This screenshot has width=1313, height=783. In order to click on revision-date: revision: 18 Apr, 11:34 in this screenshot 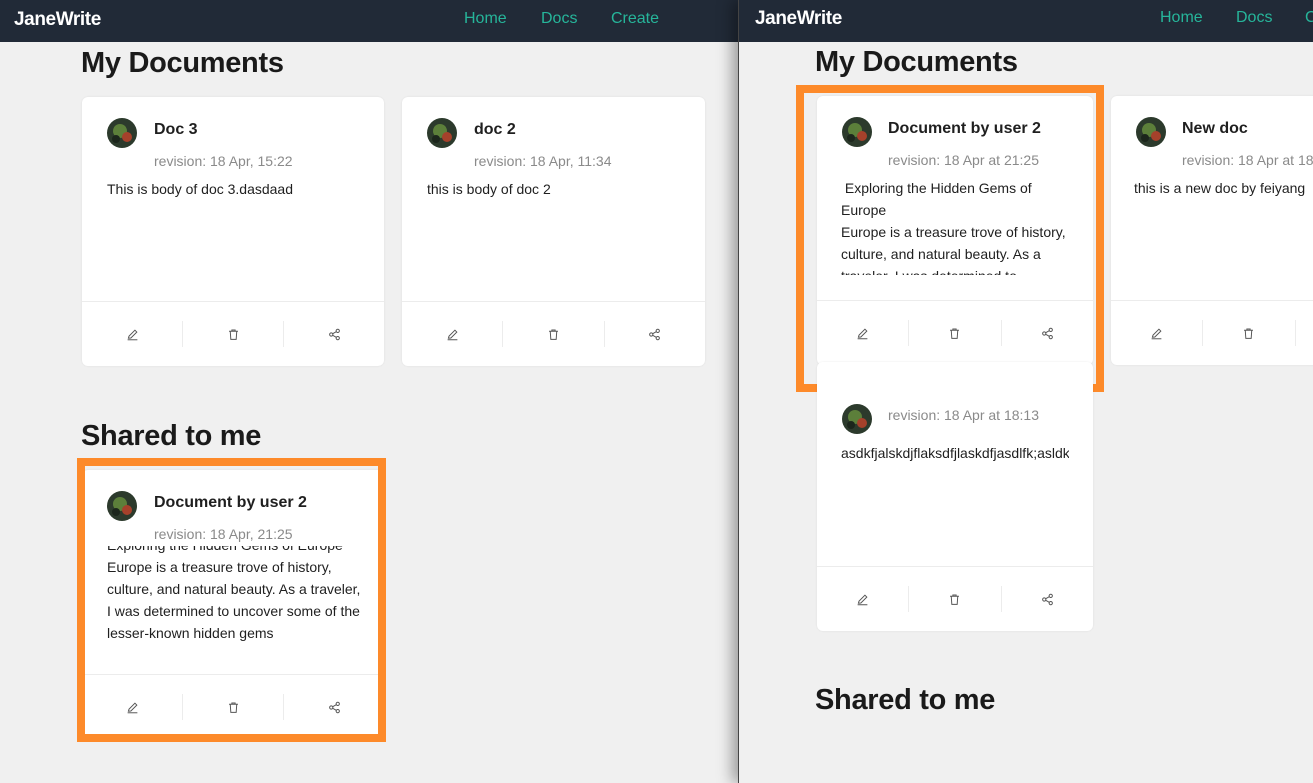, I will do `click(543, 161)`.